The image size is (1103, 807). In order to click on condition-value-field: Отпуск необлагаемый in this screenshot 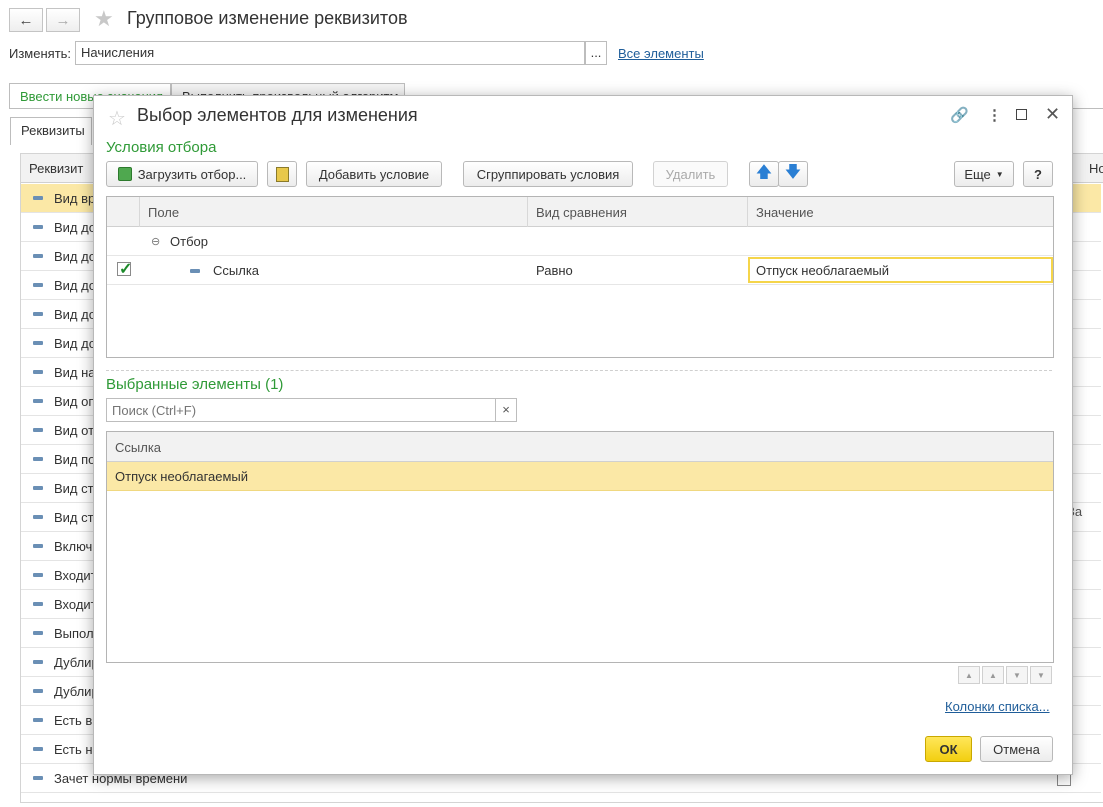, I will do `click(900, 270)`.